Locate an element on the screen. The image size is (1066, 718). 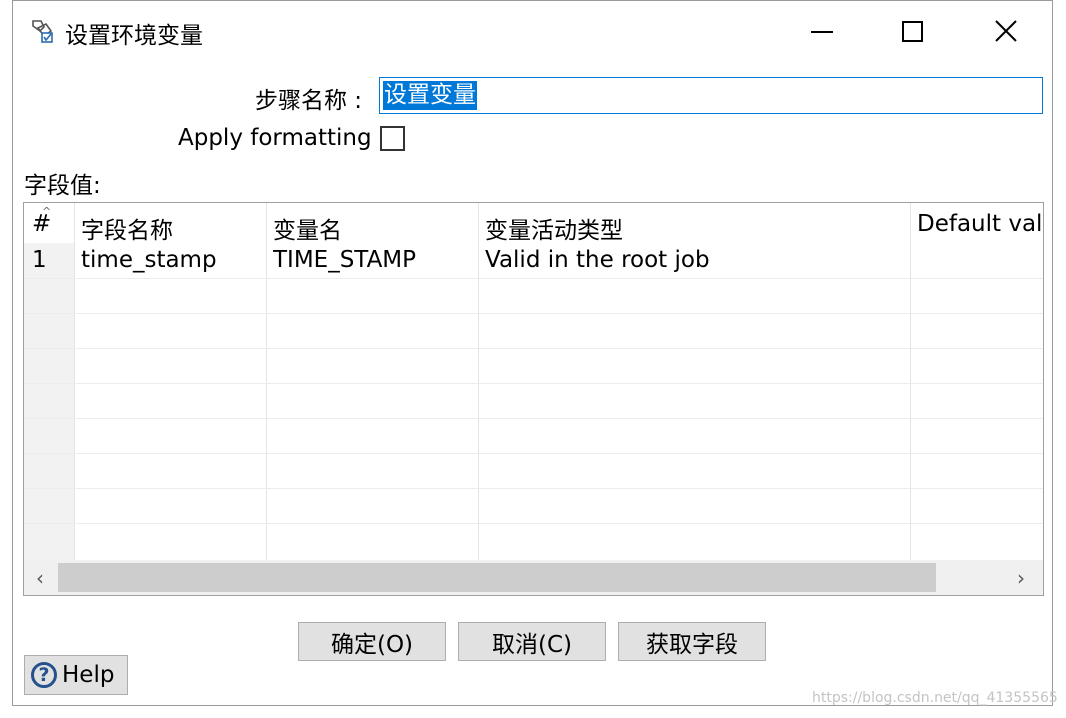
apply-formatting-checkbox is located at coordinates (392, 138).